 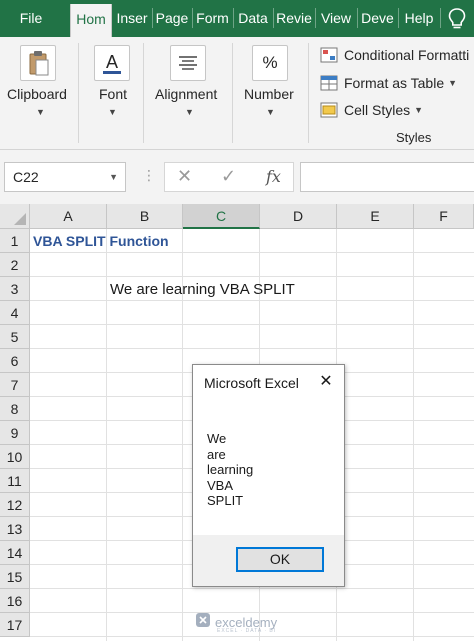 What do you see at coordinates (273, 176) in the screenshot?
I see `insert-function-icon: fx` at bounding box center [273, 176].